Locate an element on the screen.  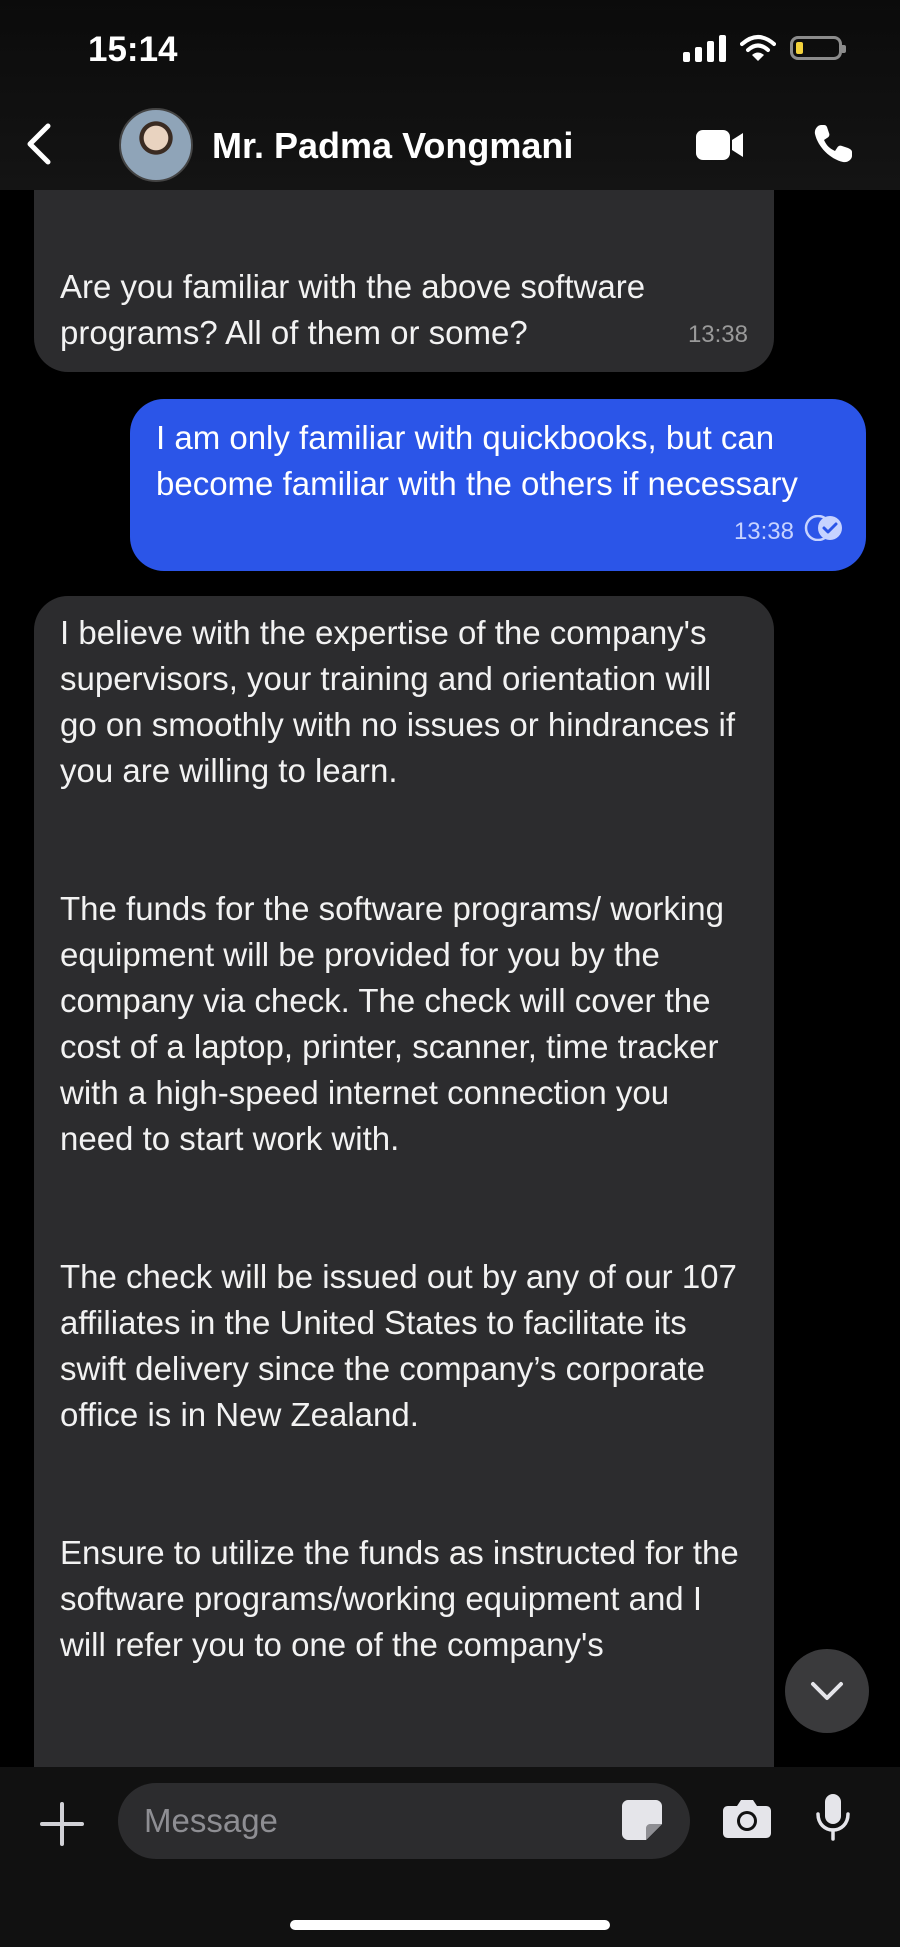
wifi-icon is located at coordinates (758, 48).